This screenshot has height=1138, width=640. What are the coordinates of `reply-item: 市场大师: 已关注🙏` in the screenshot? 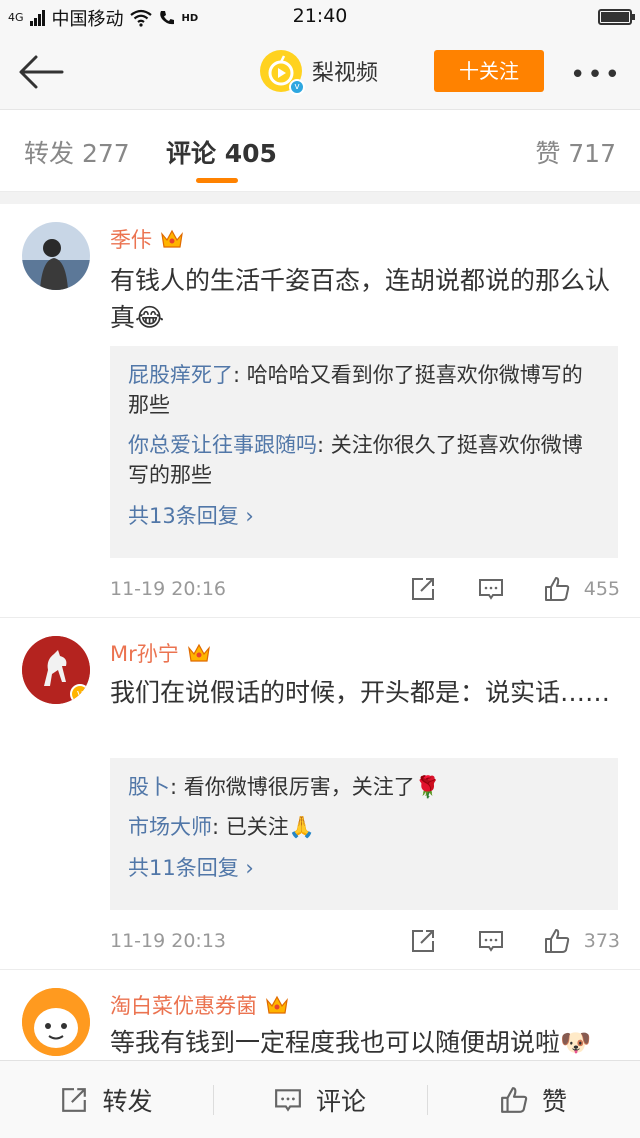 It's located at (364, 827).